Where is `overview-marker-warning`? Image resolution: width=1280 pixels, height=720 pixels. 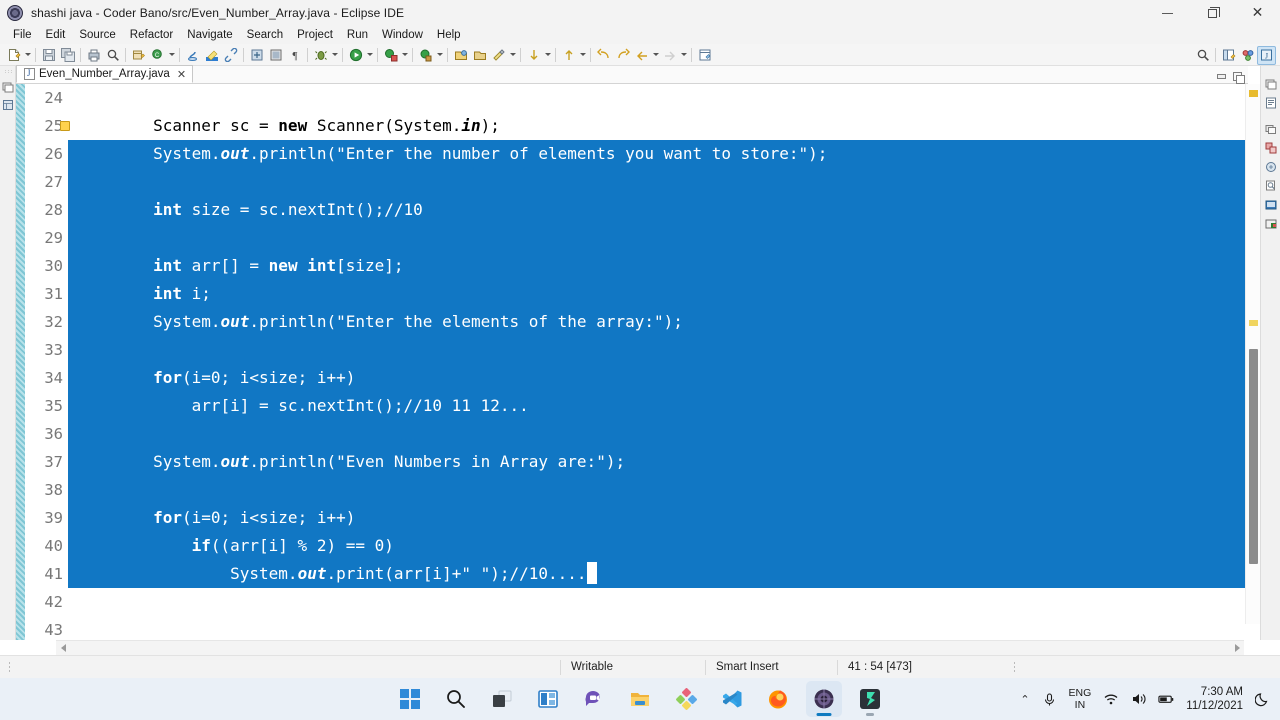 overview-marker-warning is located at coordinates (1253, 93).